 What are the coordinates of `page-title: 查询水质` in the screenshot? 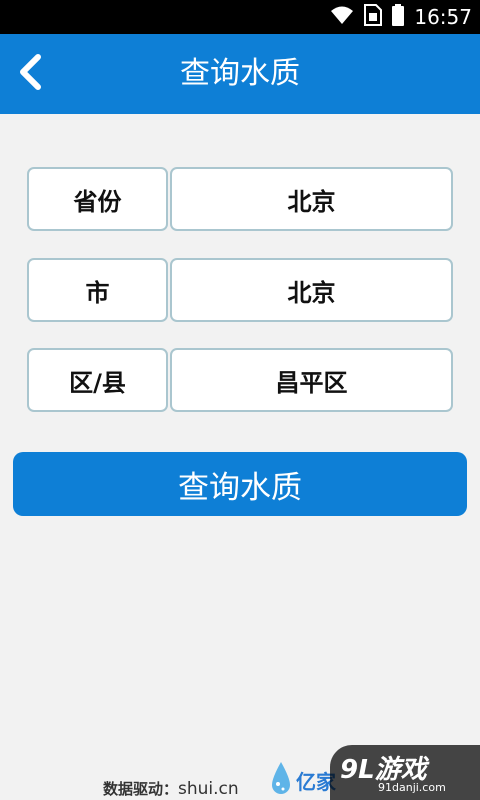 It's located at (240, 73).